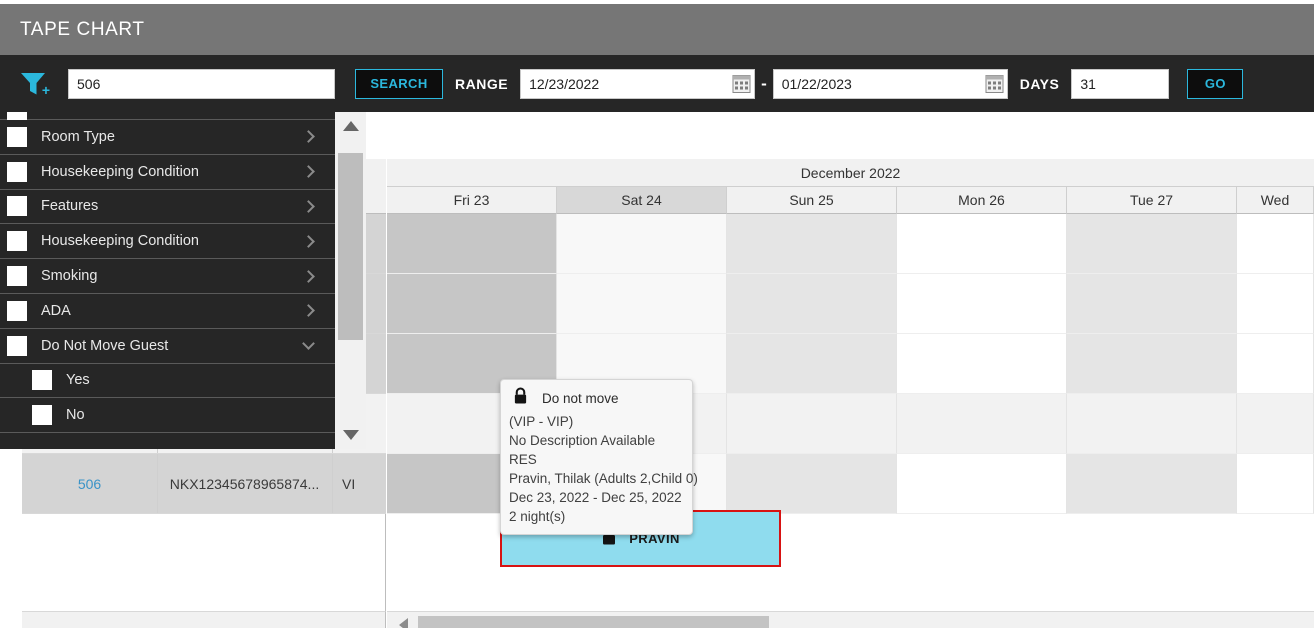 The width and height of the screenshot is (1314, 628). I want to click on filter-item-label: No, so click(75, 415).